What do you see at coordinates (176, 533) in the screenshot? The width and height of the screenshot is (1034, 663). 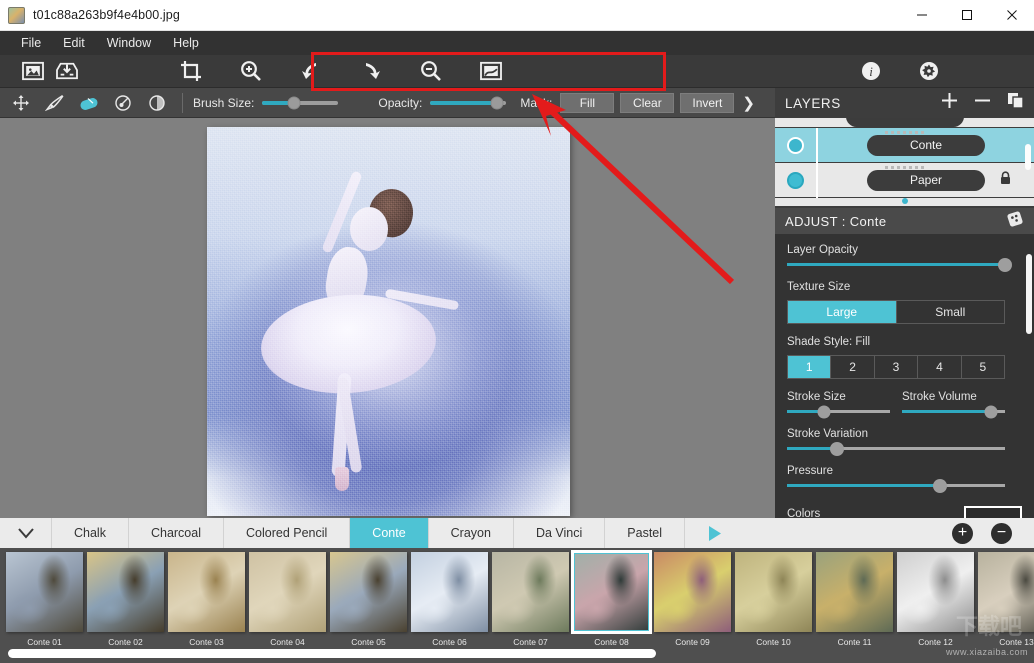 I see `tab-charcoal: Charcoal` at bounding box center [176, 533].